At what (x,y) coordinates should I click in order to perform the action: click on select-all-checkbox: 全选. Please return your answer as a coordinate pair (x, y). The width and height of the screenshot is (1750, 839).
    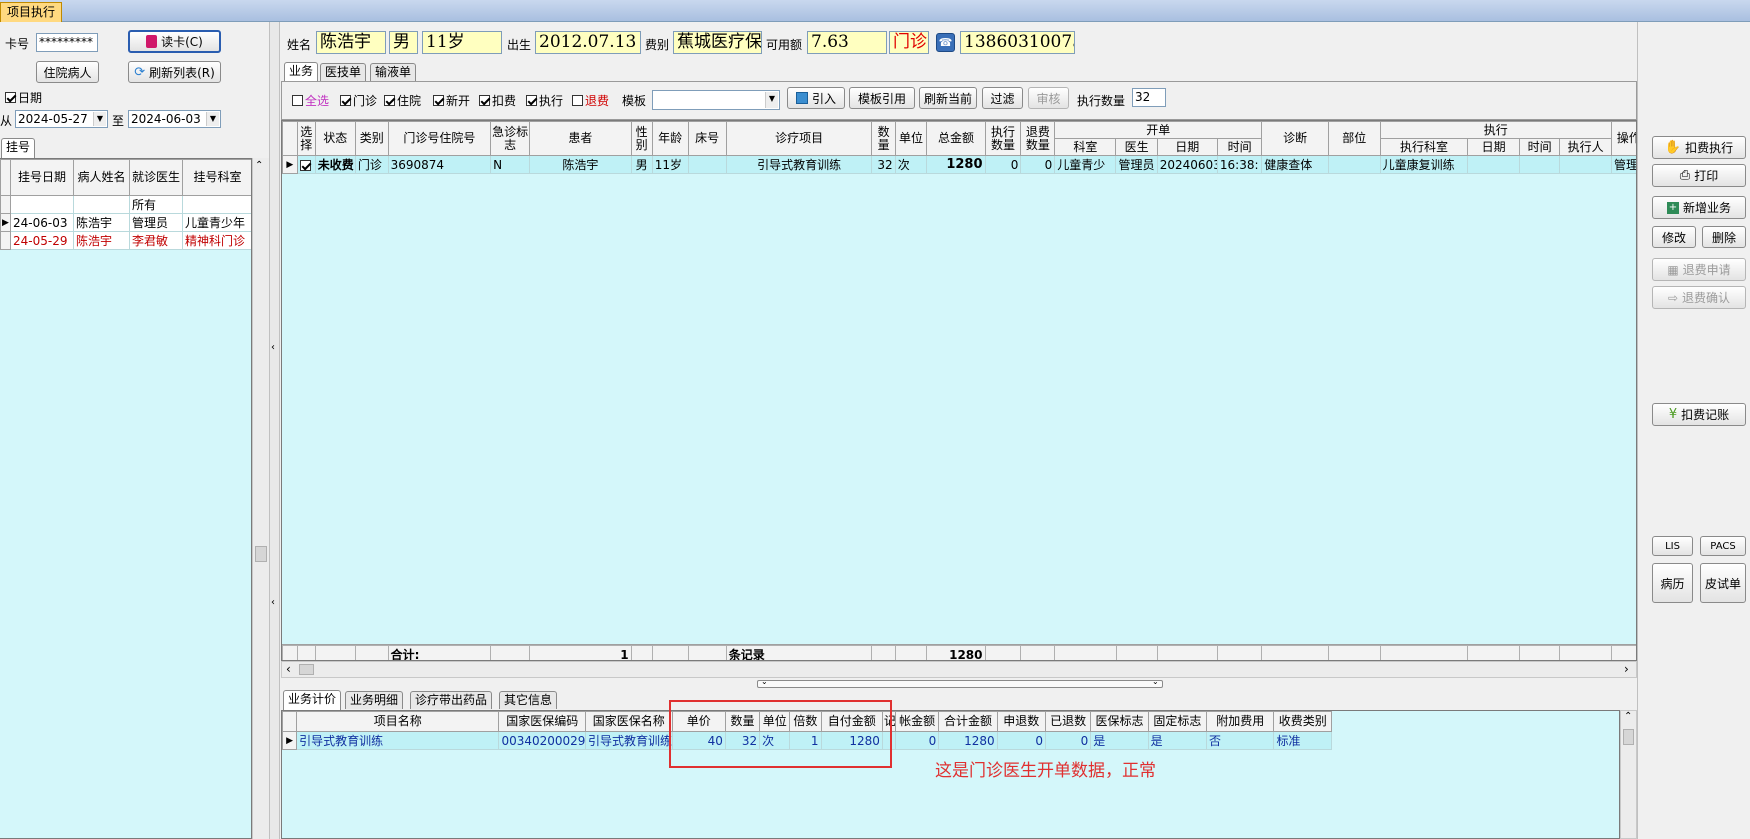
    Looking at the image, I should click on (310, 100).